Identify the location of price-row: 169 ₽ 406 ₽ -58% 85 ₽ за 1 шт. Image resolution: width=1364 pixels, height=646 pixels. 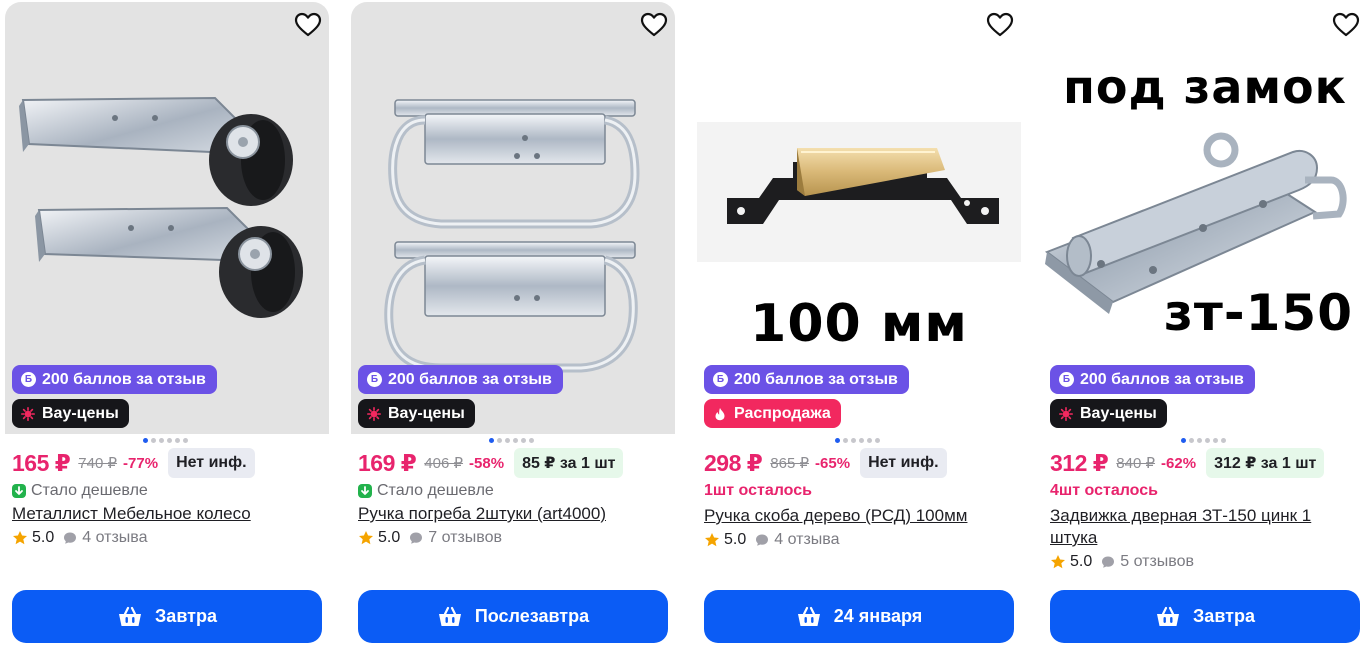
(491, 463).